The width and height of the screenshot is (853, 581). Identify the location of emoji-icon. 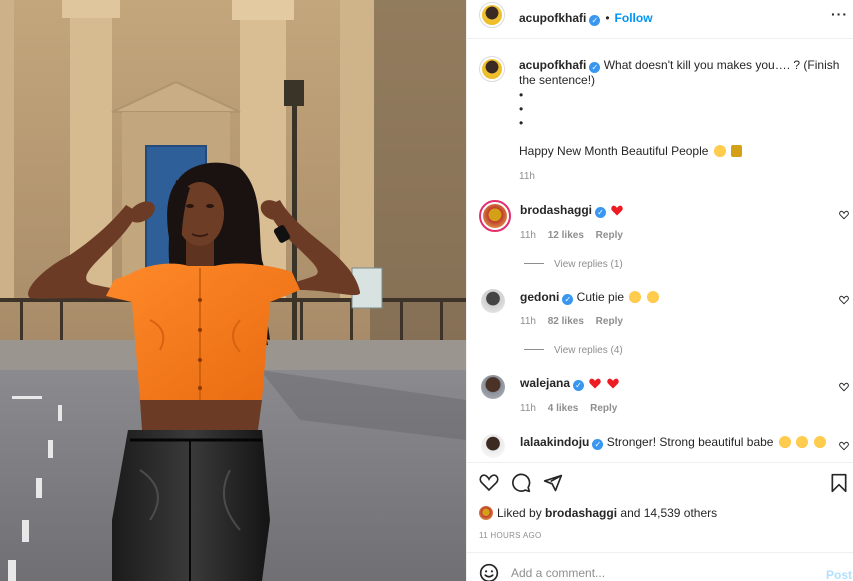
(489, 572).